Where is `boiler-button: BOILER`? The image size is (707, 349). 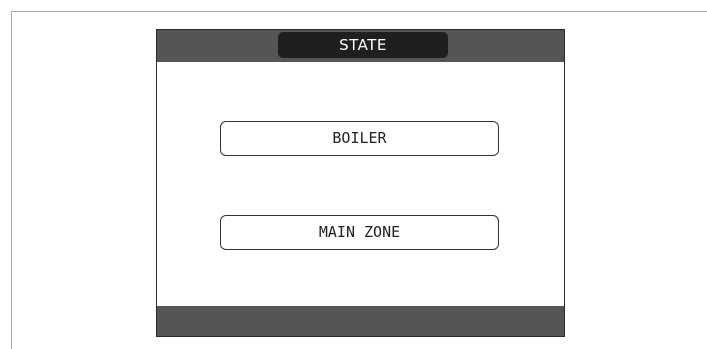 boiler-button: BOILER is located at coordinates (359, 138).